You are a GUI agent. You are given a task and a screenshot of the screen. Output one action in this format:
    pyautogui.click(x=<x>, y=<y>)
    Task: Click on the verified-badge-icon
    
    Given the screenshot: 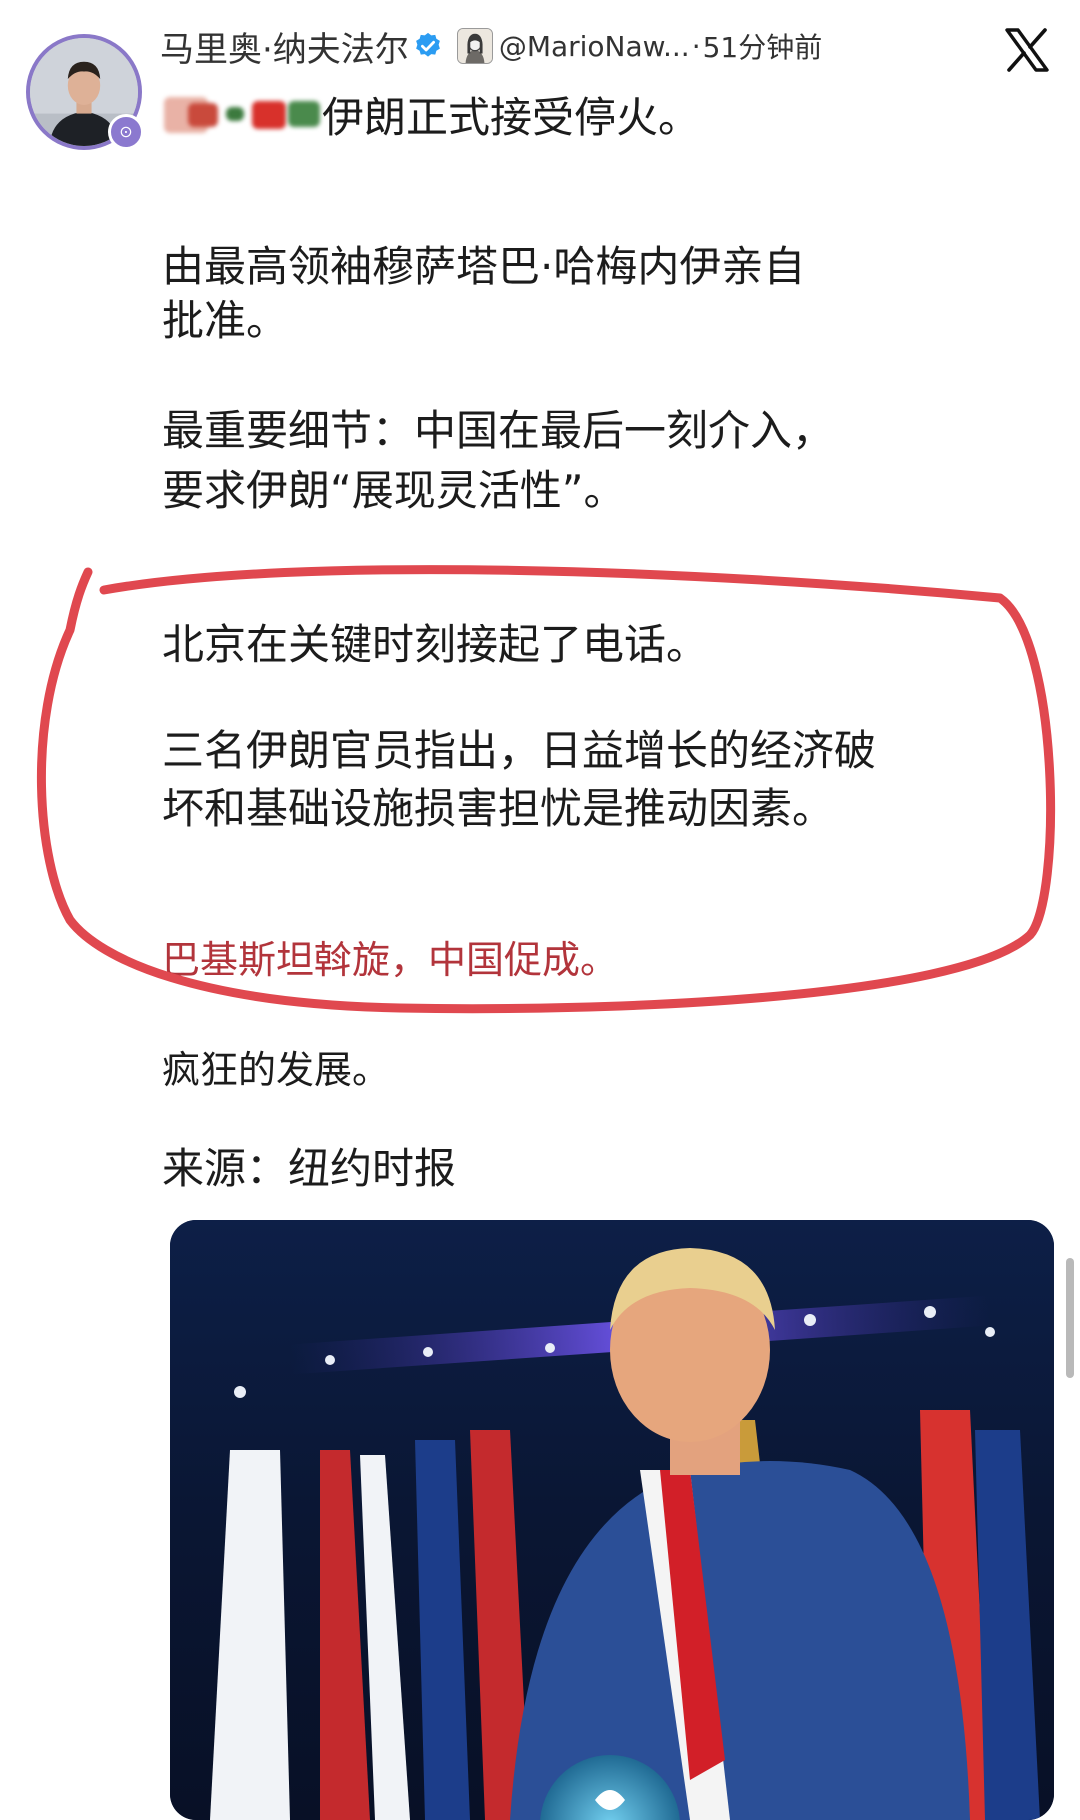 What is the action you would take?
    pyautogui.click(x=427, y=44)
    